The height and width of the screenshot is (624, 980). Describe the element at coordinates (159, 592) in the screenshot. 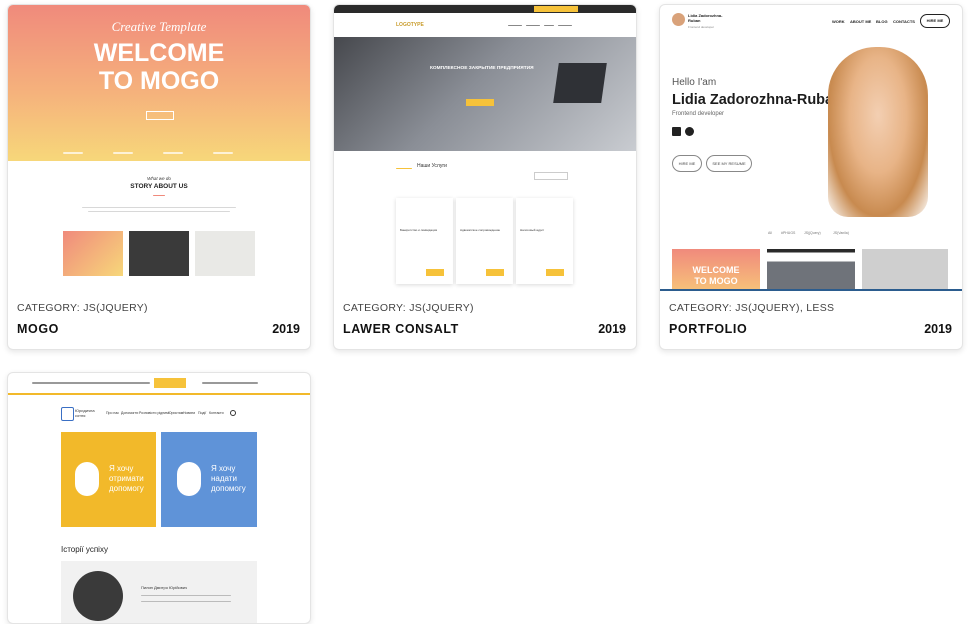

I see `legal-story-card: Пилип Дмитро Юрійович` at that location.